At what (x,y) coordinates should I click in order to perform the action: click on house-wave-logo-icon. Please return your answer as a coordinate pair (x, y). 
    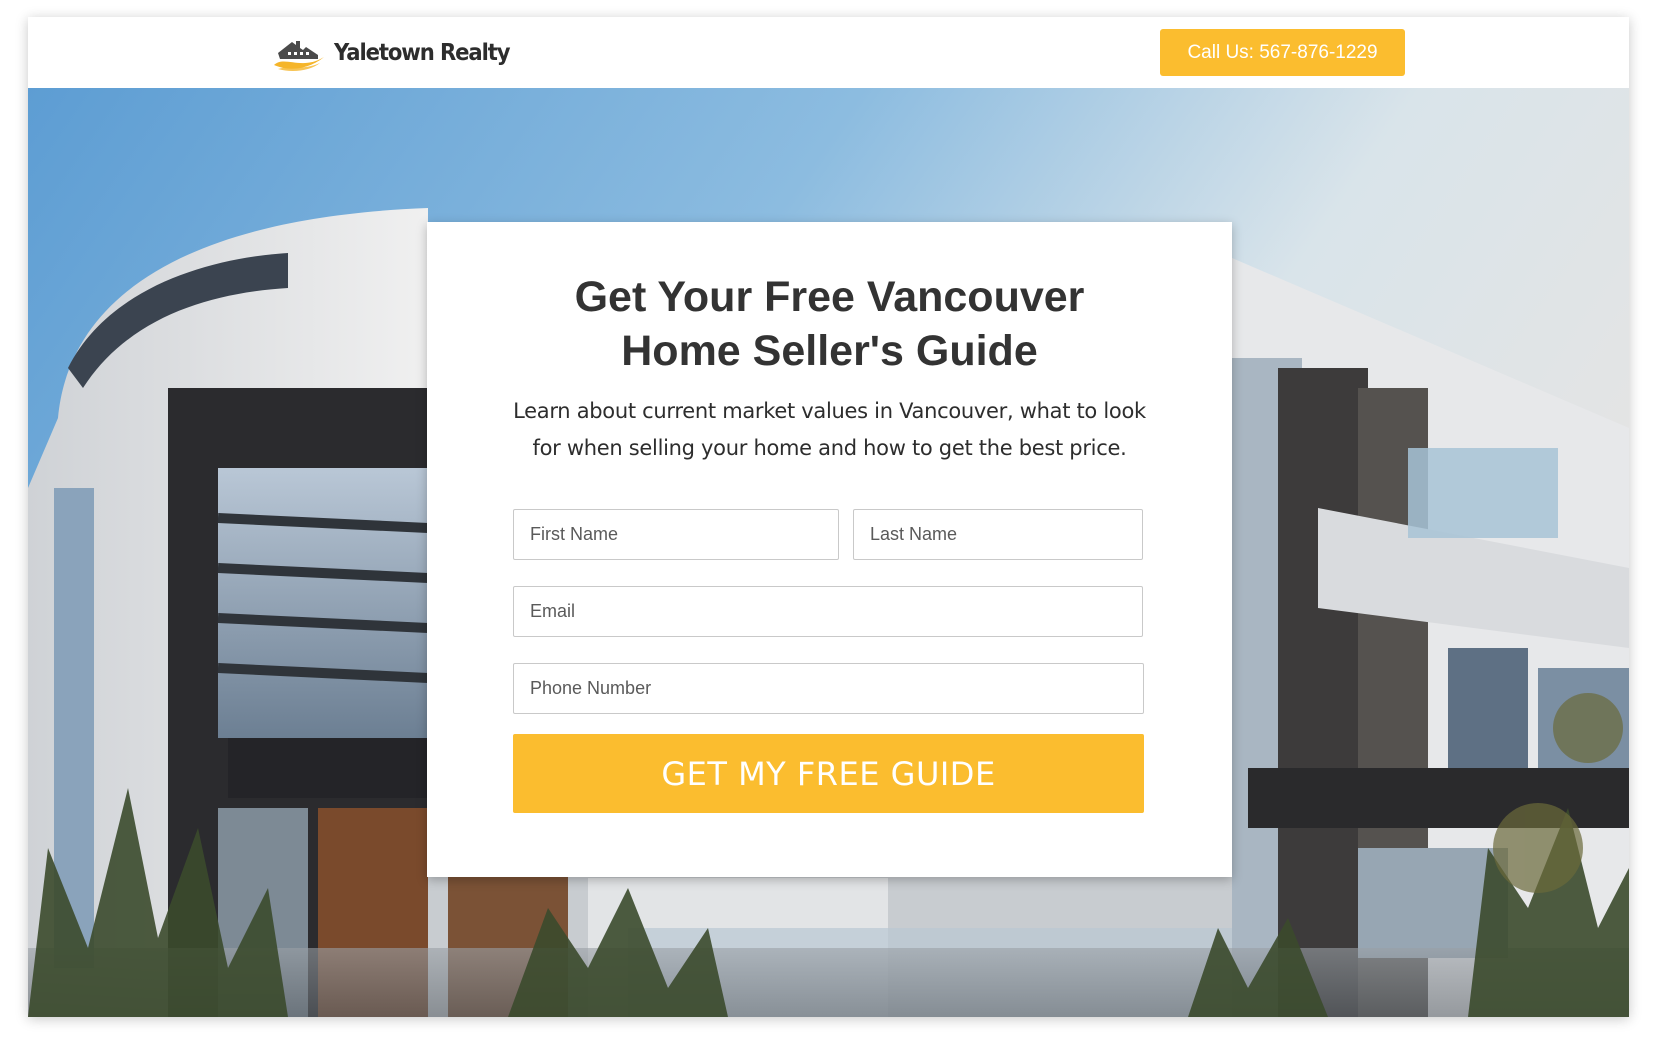
    Looking at the image, I should click on (299, 56).